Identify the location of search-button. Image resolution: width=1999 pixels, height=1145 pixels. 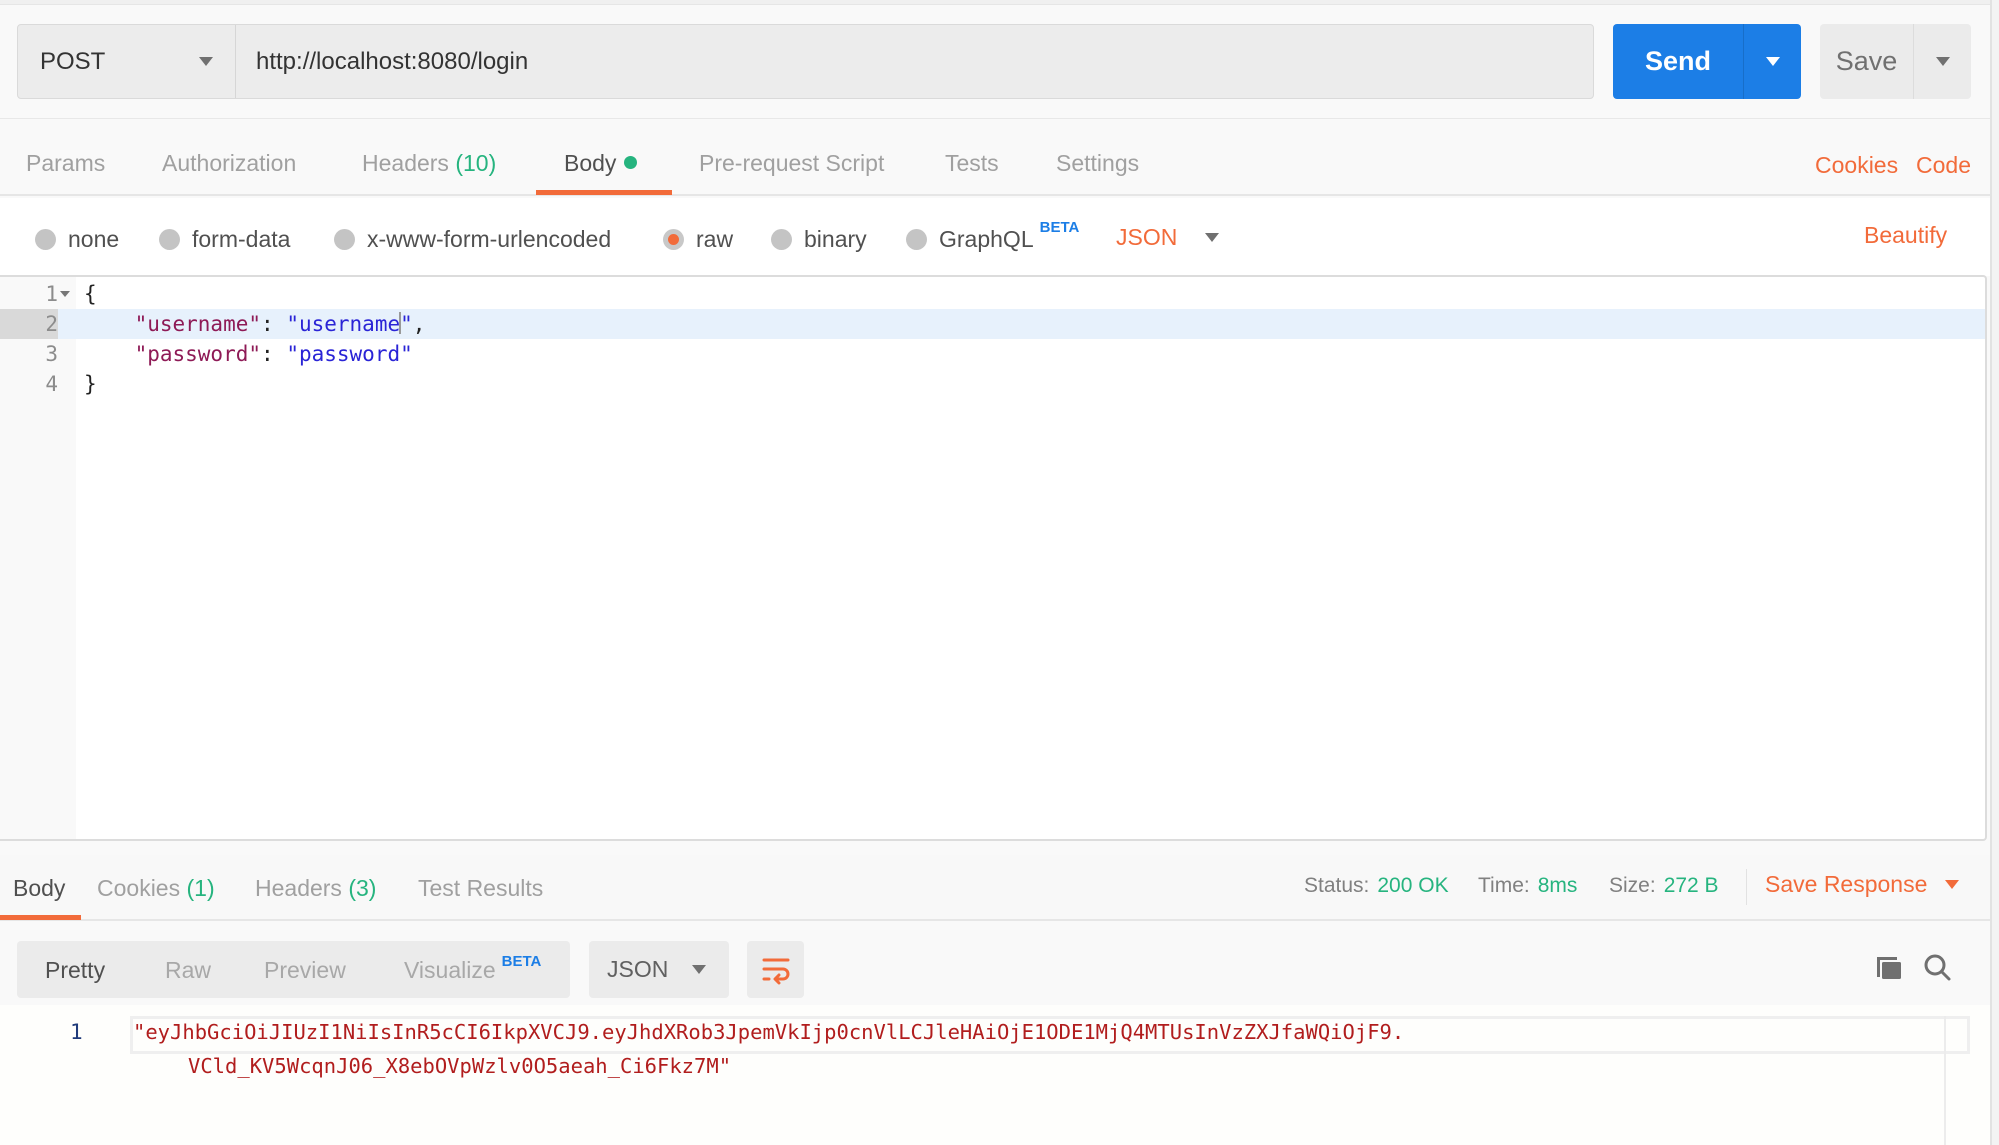
(1937, 967).